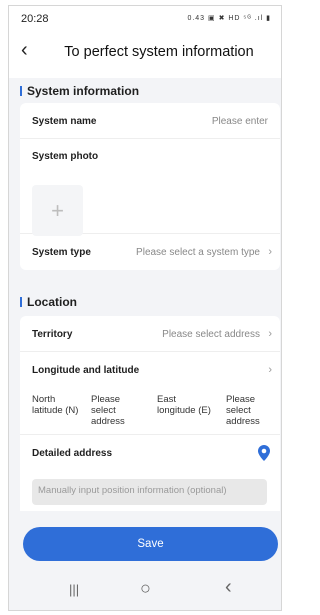 This screenshot has width=320, height=615. What do you see at coordinates (211, 334) in the screenshot?
I see `territory-select: Please select address` at bounding box center [211, 334].